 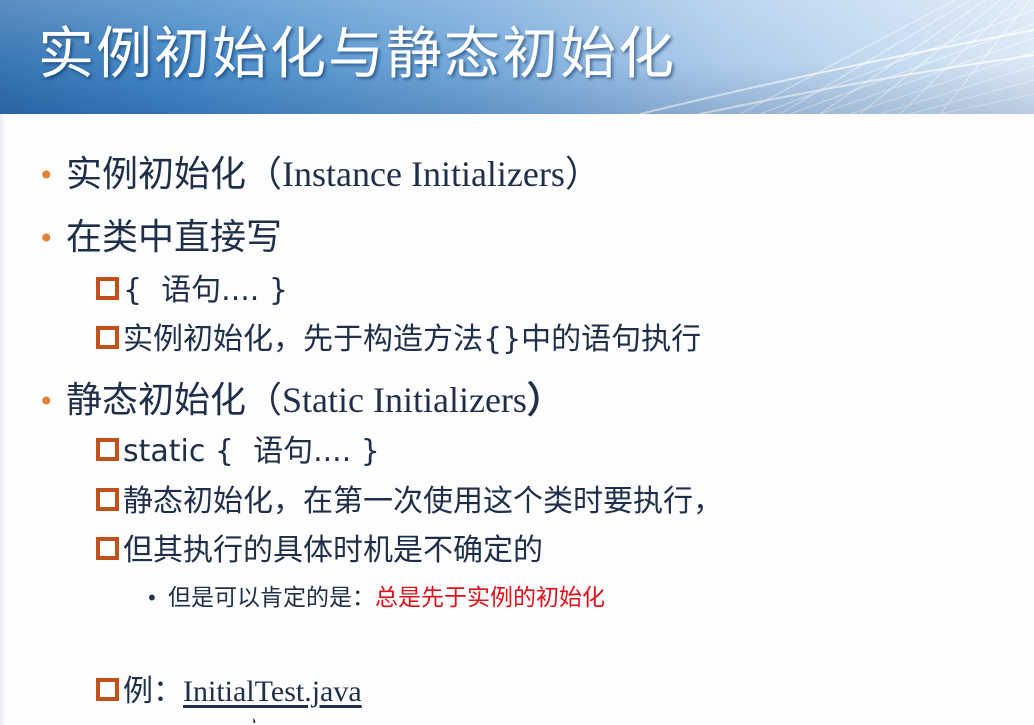 I want to click on mouse-pointer-icon, so click(x=254, y=719).